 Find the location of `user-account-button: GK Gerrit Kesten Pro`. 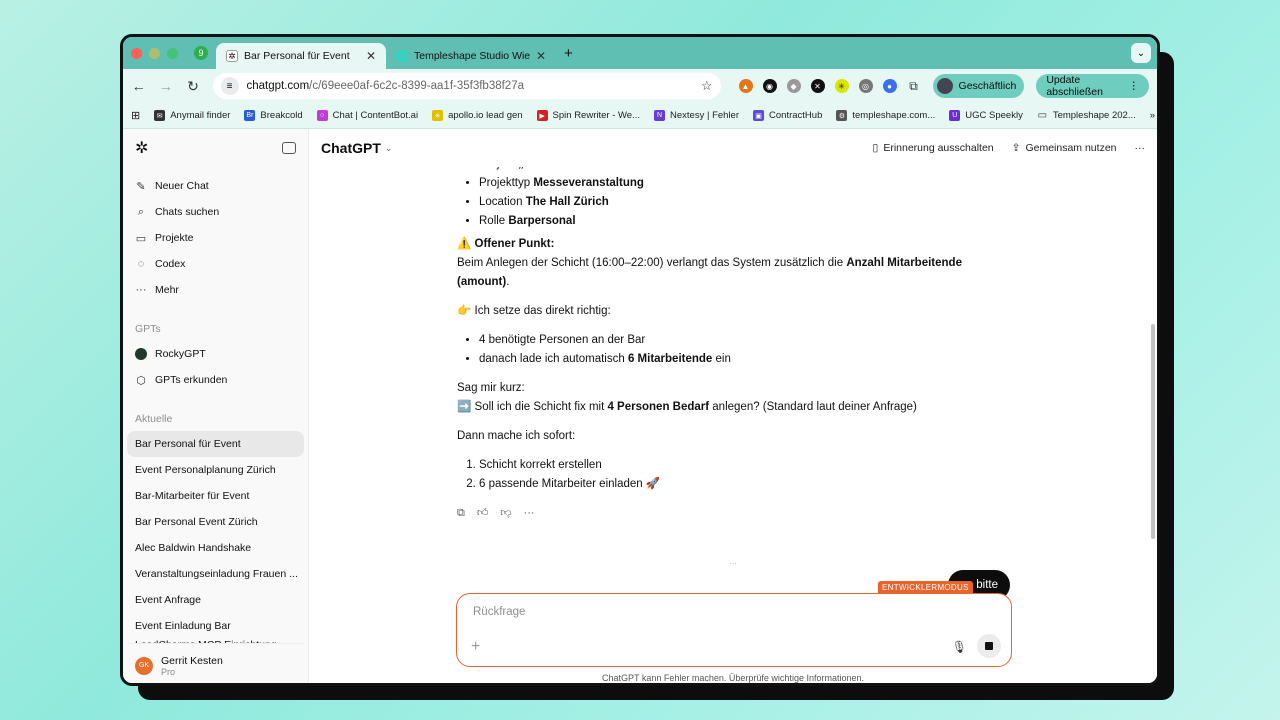

user-account-button: GK Gerrit Kesten Pro is located at coordinates (215, 663).